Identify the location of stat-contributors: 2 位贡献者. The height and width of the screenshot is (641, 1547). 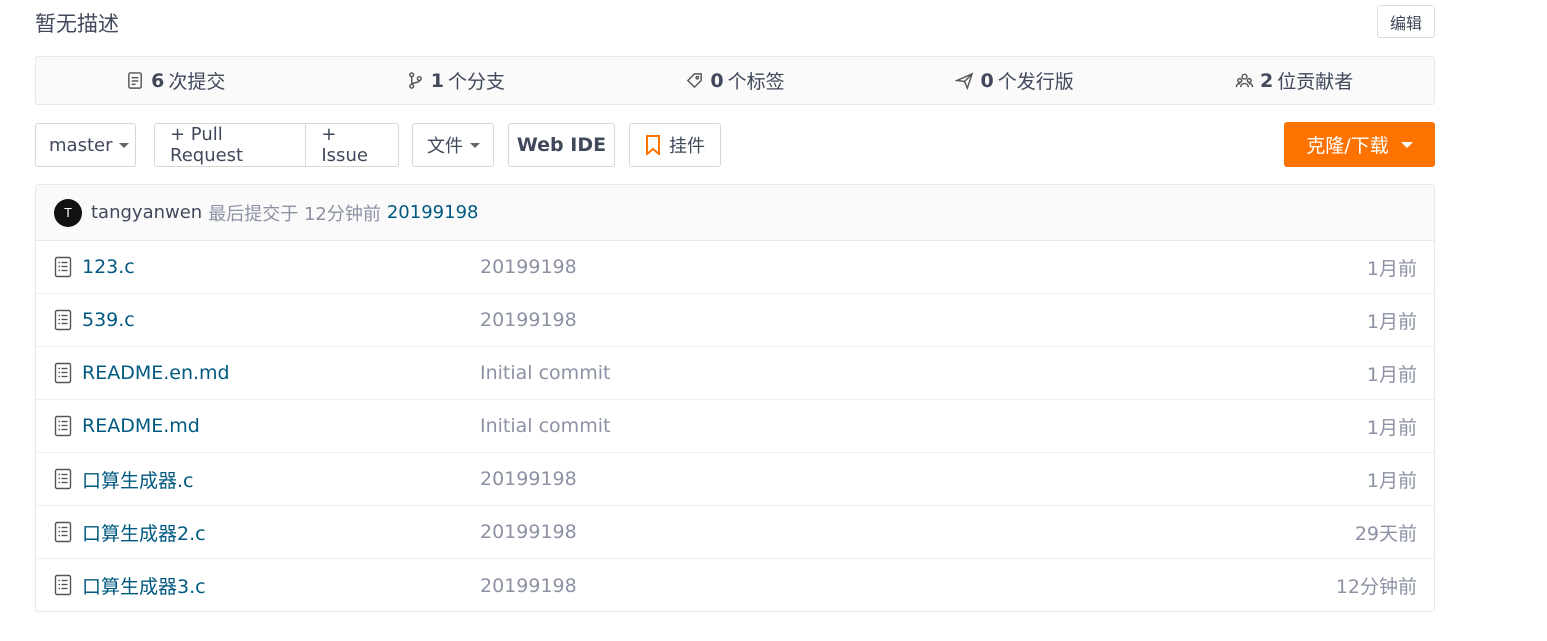
(1294, 80).